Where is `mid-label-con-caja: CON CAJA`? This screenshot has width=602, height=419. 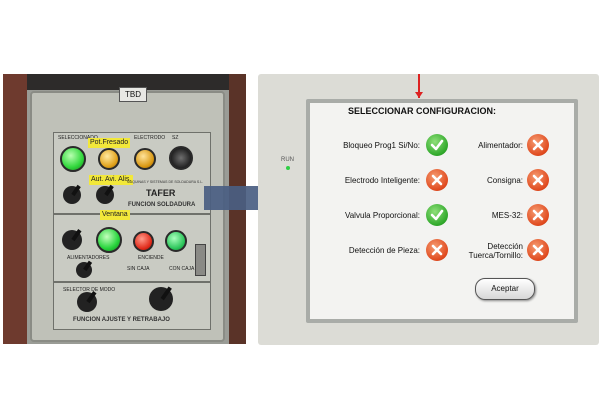
mid-label-con-caja: CON CAJA is located at coordinates (182, 269).